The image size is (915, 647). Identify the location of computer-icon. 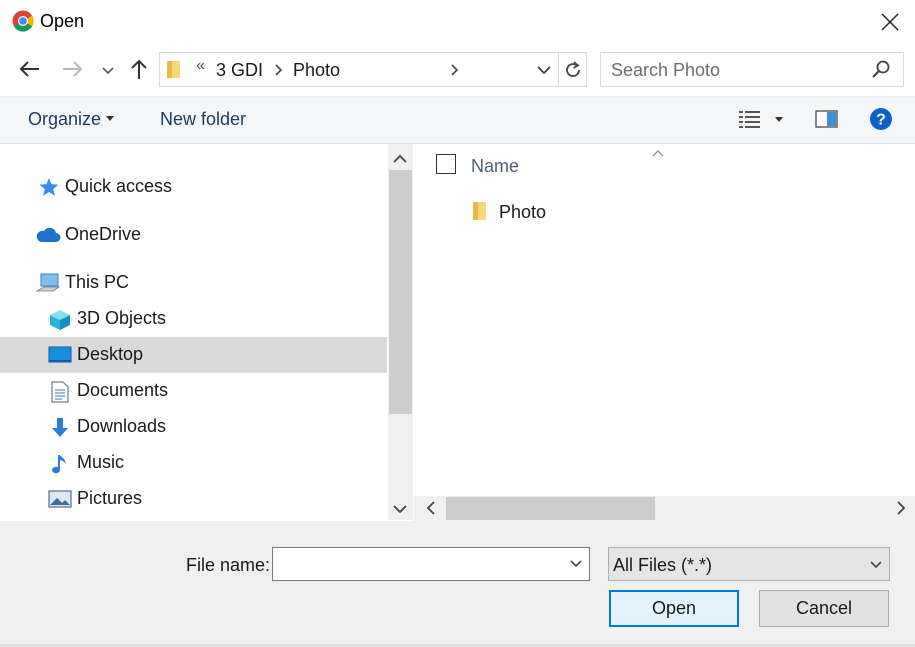
(48, 286).